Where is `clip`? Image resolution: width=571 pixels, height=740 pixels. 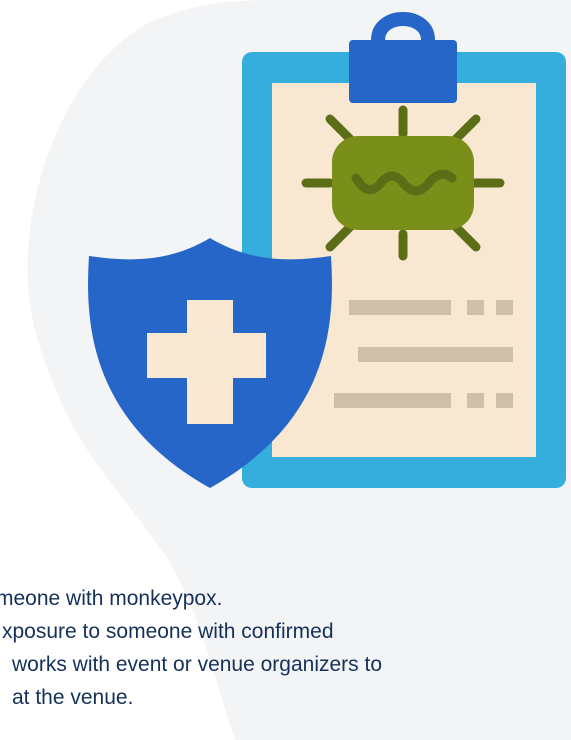
clip is located at coordinates (403, 57).